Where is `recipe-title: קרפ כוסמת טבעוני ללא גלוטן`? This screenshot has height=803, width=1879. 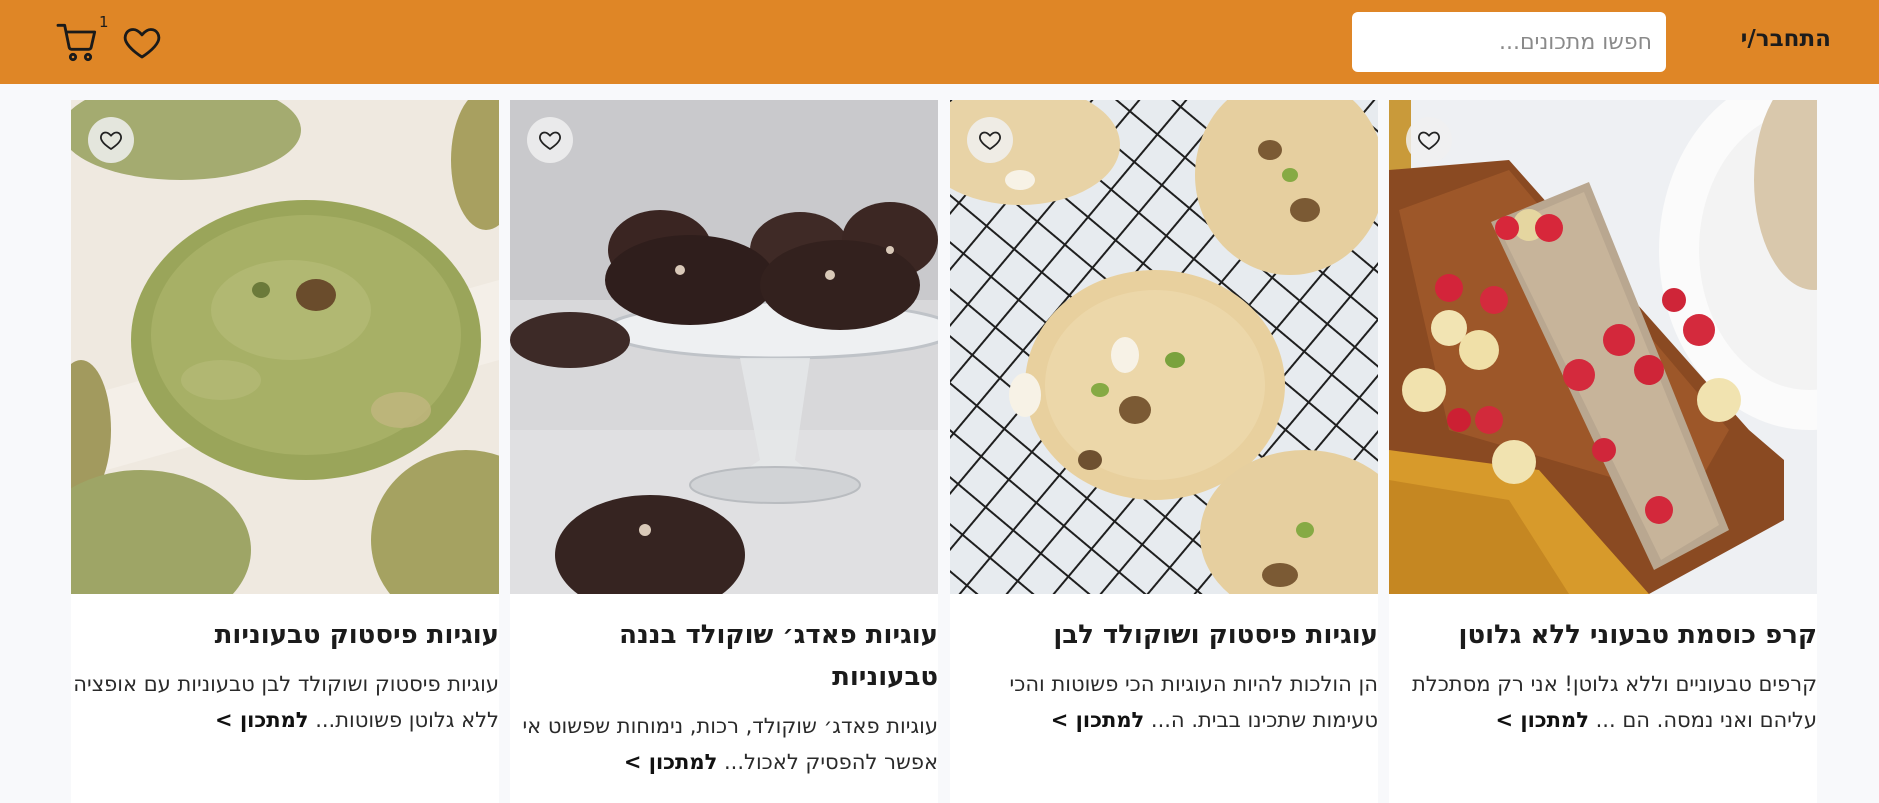 recipe-title: קרפ כוסמת טבעוני ללא גלוטן is located at coordinates (1603, 635).